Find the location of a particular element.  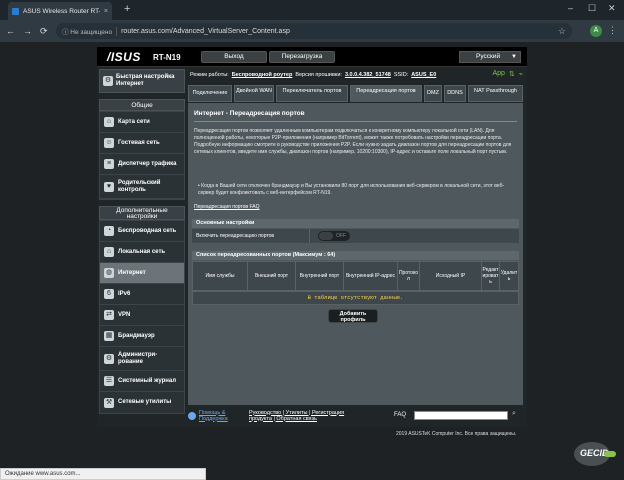

add-profile-button: Добавить профиль is located at coordinates (353, 316).